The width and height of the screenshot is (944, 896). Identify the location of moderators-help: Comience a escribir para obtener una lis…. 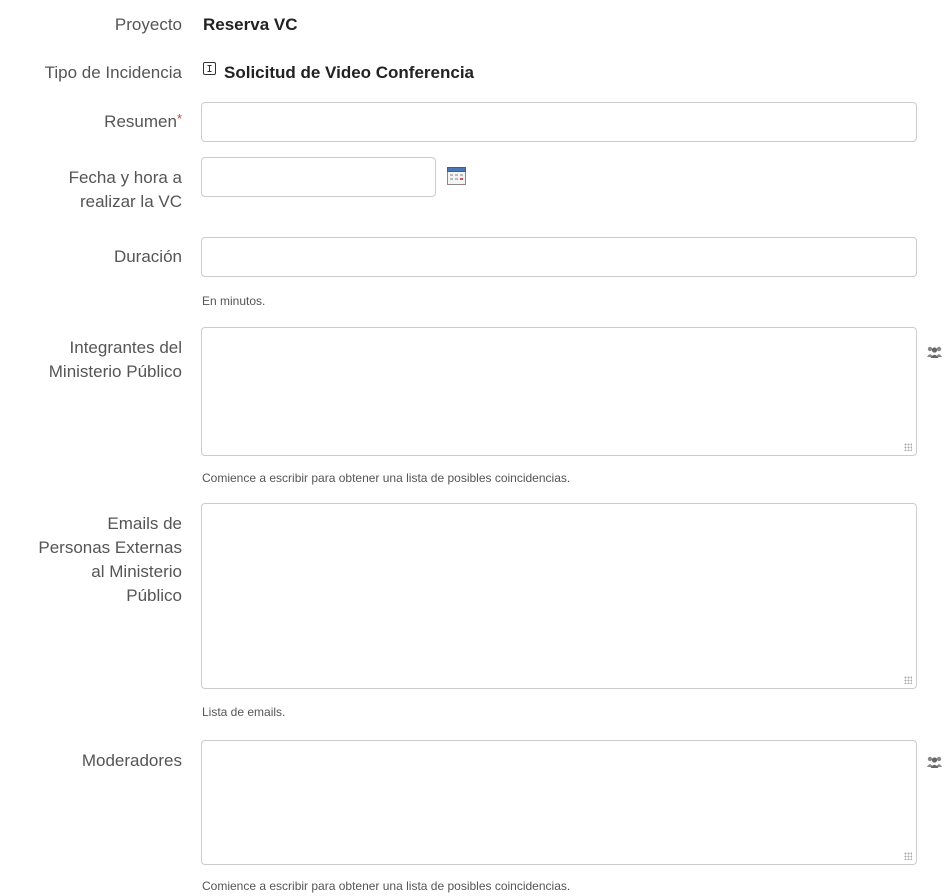
(386, 886).